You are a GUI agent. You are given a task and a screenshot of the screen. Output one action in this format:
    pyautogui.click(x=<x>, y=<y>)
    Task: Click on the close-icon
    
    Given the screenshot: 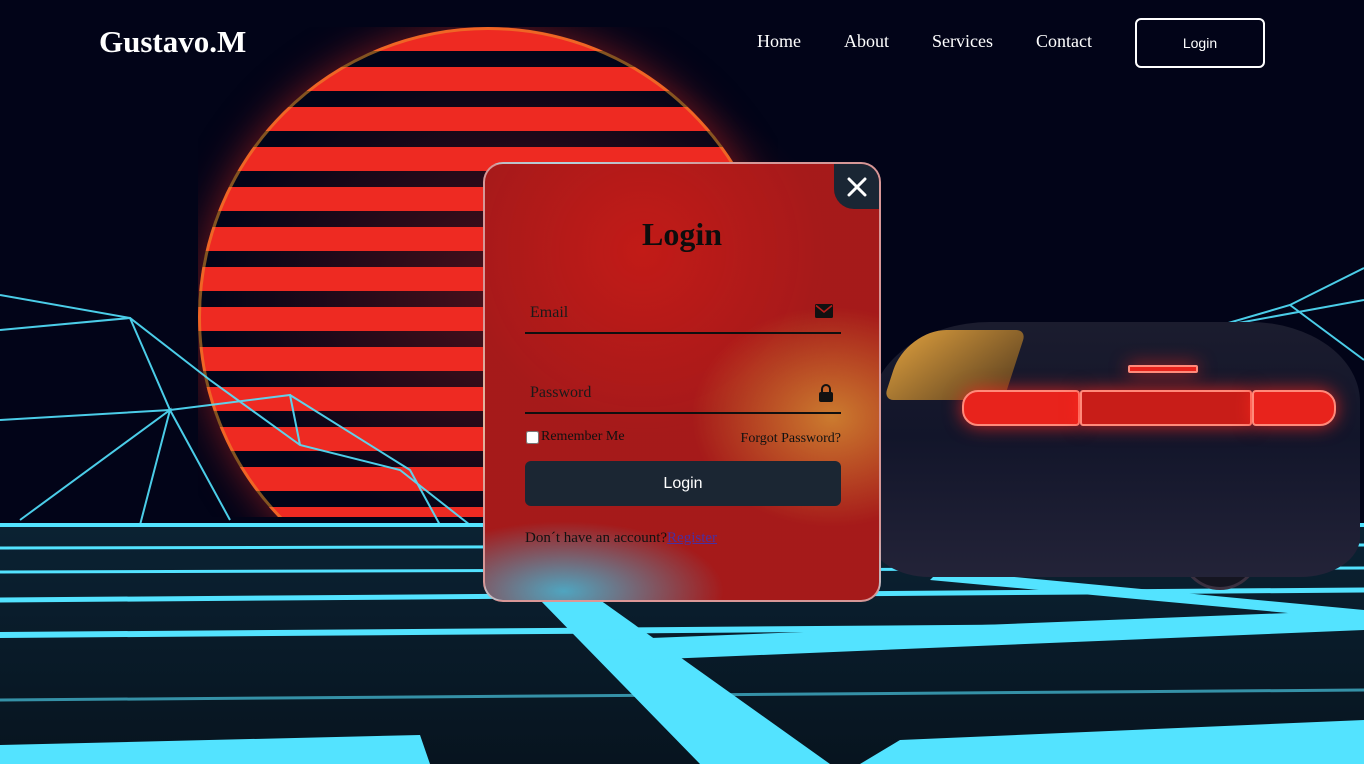 What is the action you would take?
    pyautogui.click(x=856, y=186)
    